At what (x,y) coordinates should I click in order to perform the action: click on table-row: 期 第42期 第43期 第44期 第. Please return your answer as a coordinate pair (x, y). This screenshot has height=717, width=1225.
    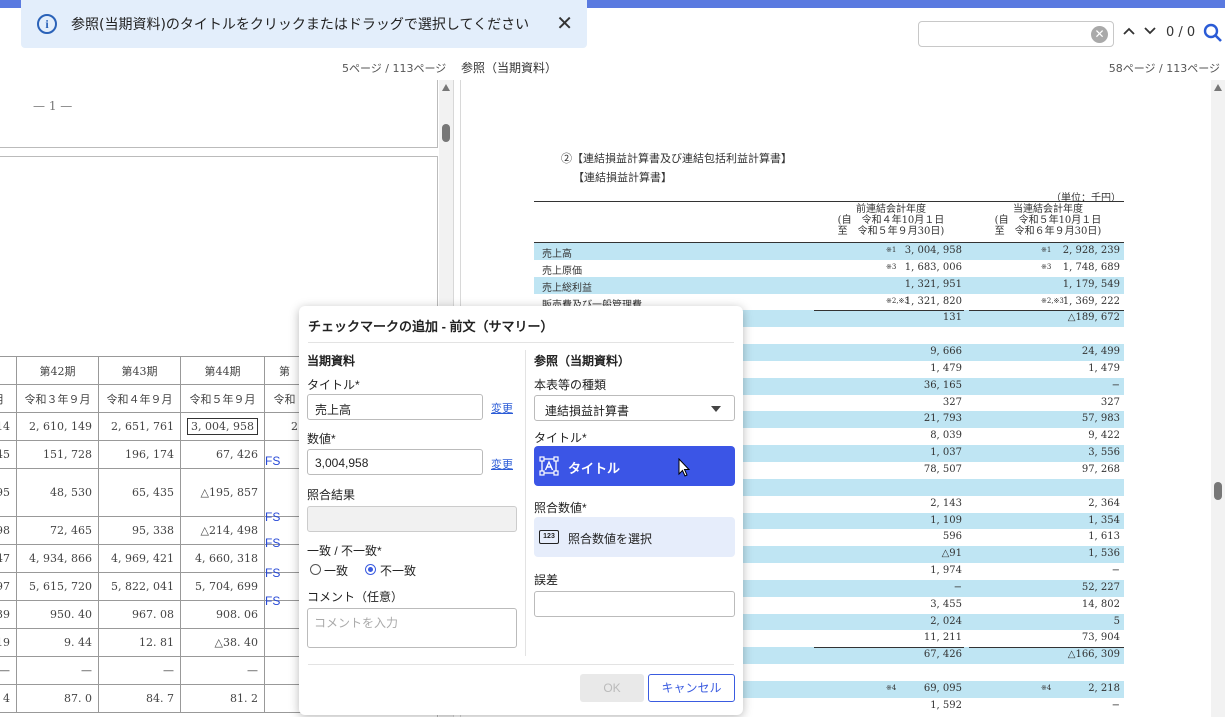
    Looking at the image, I should click on (152, 370).